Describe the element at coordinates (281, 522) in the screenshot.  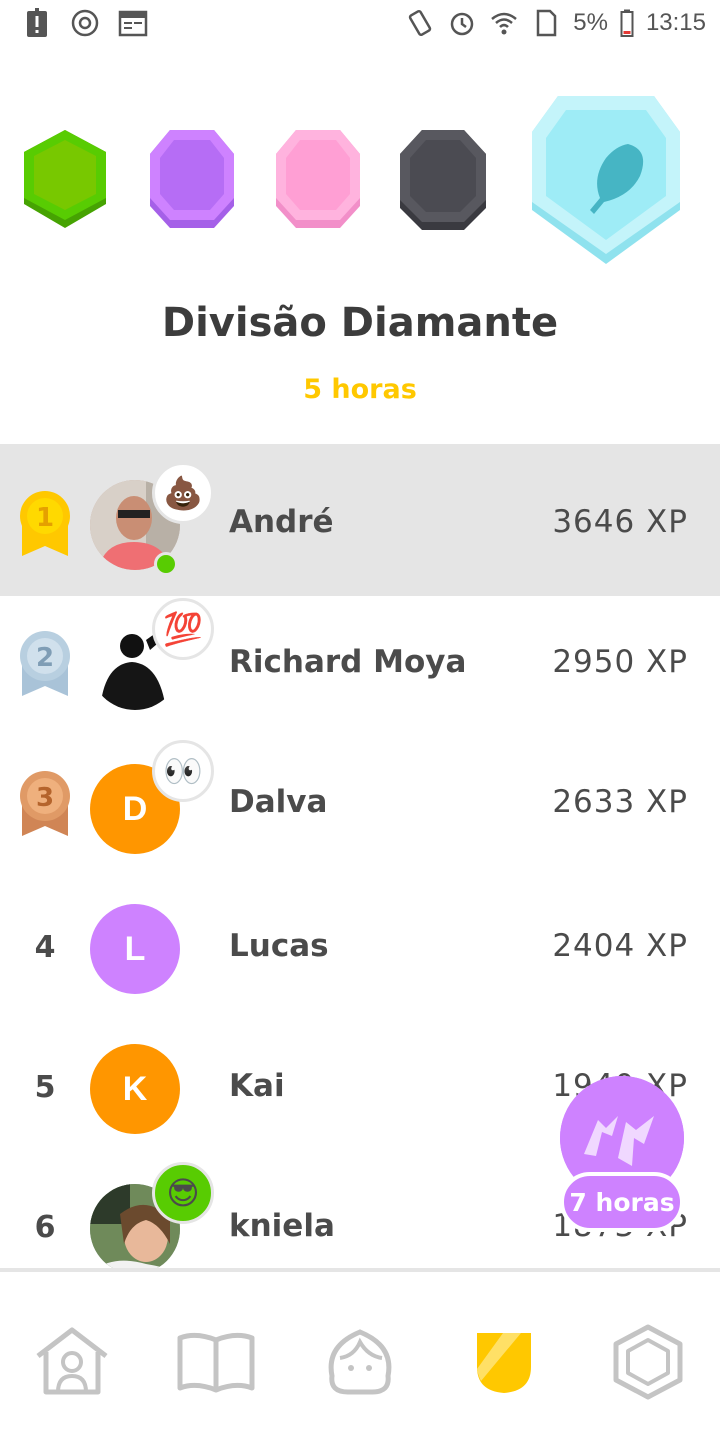
I see `user-name: André` at that location.